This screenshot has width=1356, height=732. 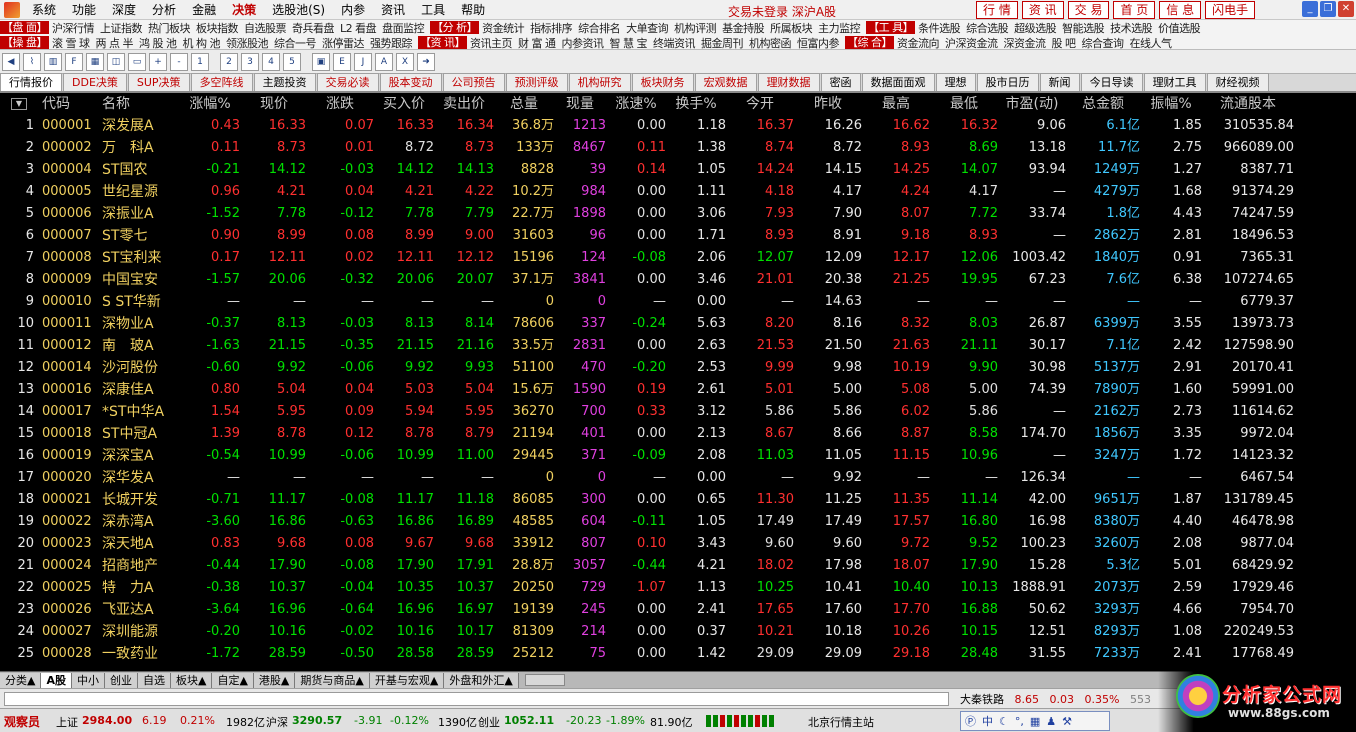 What do you see at coordinates (142, 434) in the screenshot?
I see `cell-1: ST中冠A` at bounding box center [142, 434].